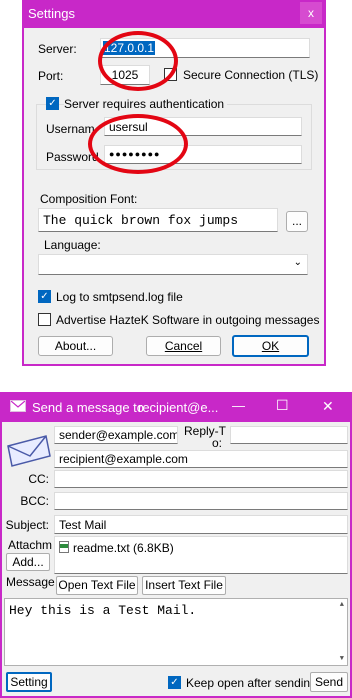 The image size is (352, 698). Describe the element at coordinates (174, 682) in the screenshot. I see `keep-open-checkbox: ✓` at that location.